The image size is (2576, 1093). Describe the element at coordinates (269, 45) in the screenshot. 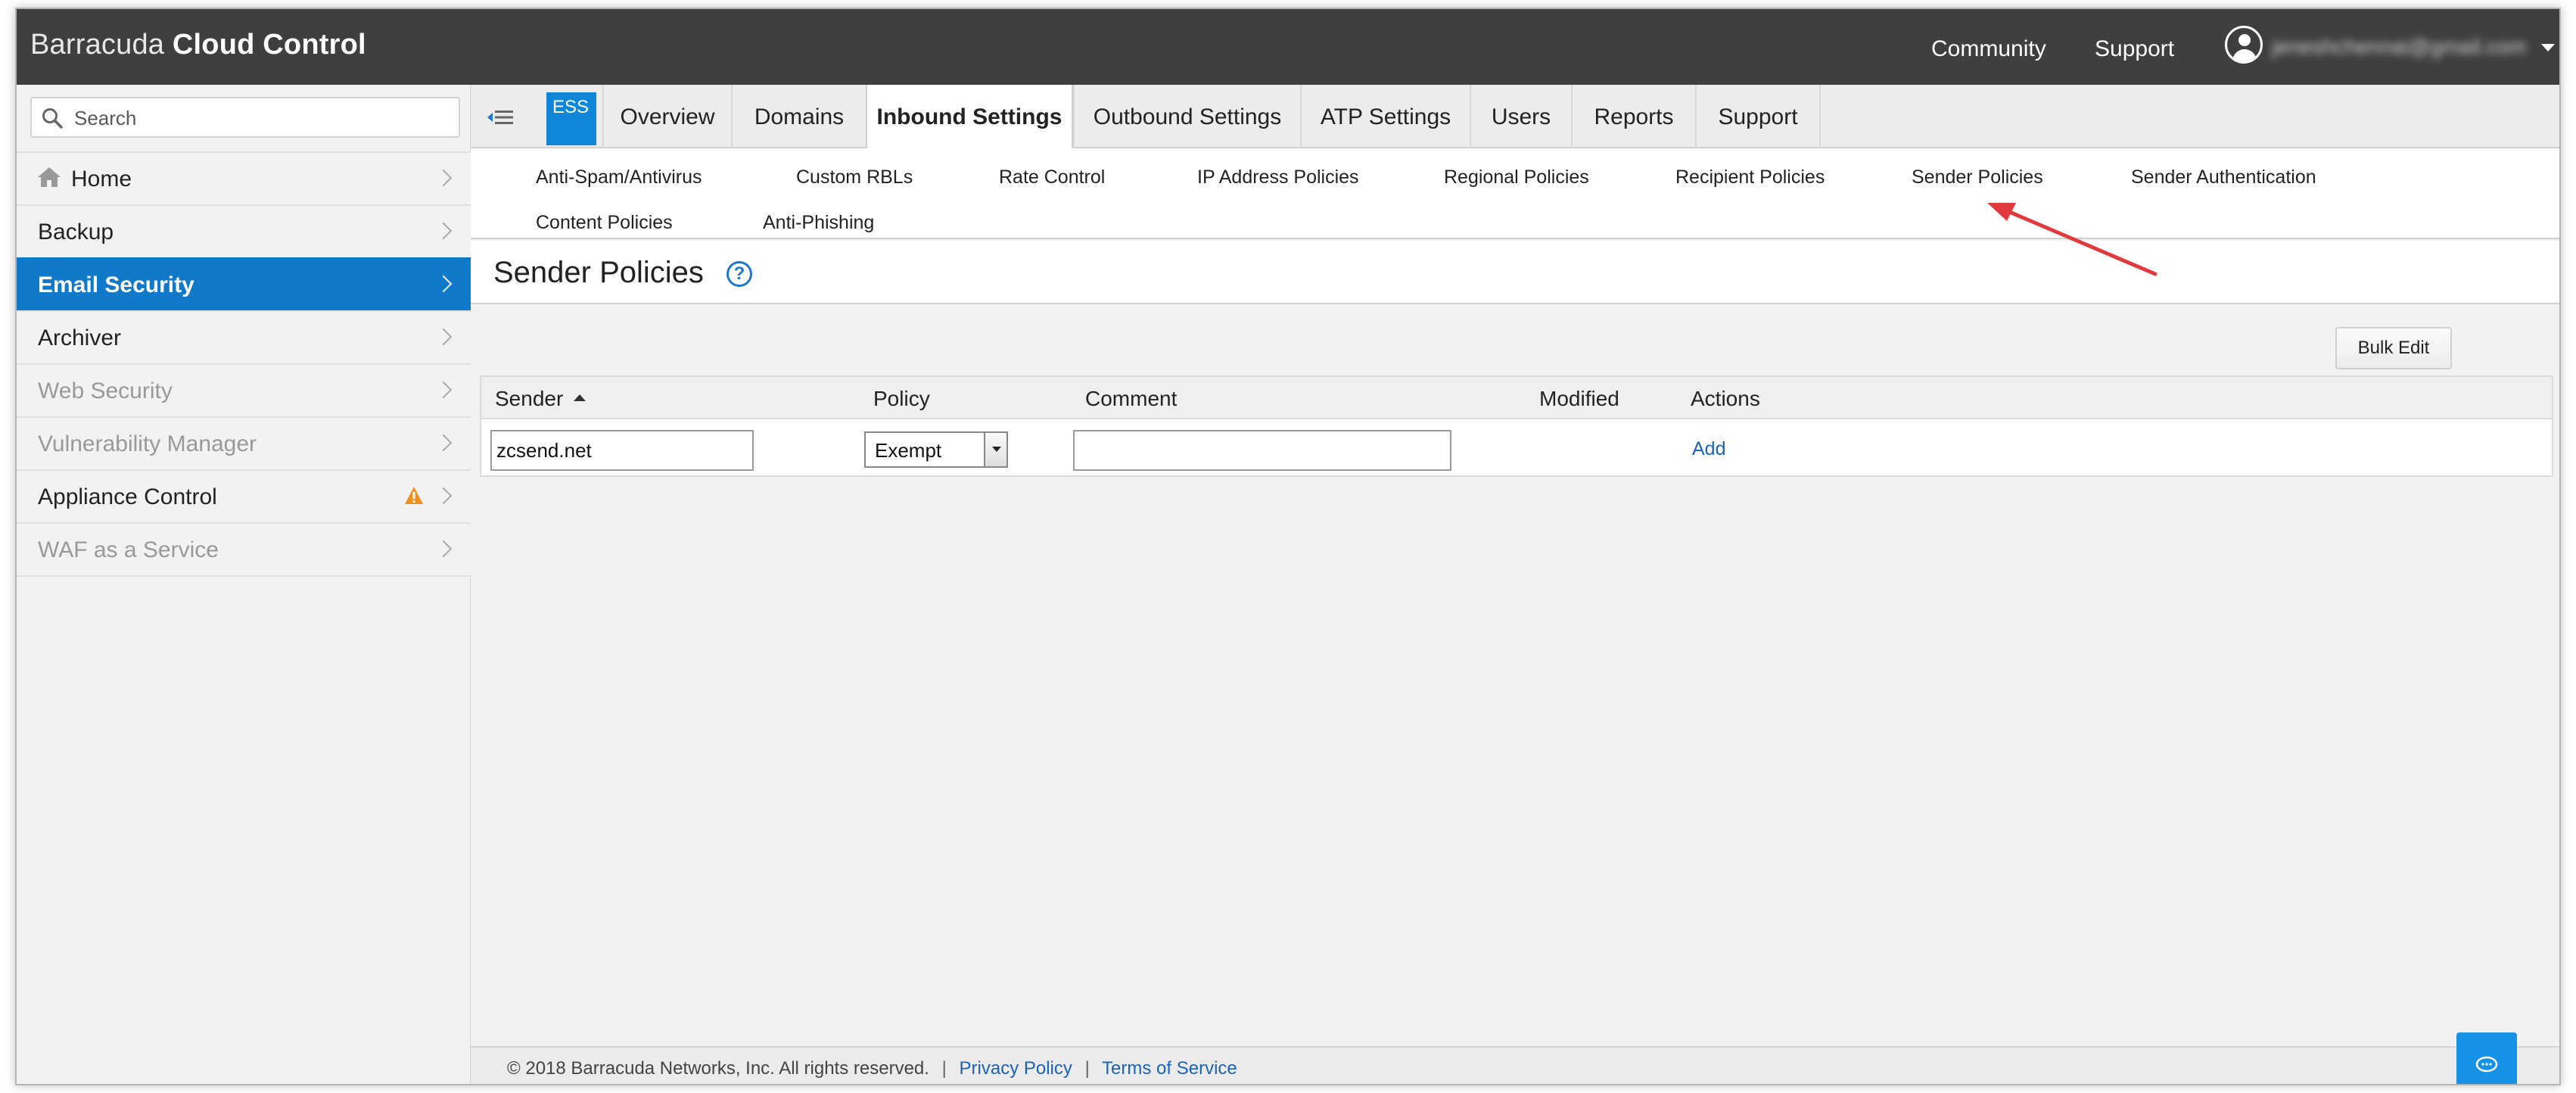

I see `brand-name-bold: Cloud Control` at that location.